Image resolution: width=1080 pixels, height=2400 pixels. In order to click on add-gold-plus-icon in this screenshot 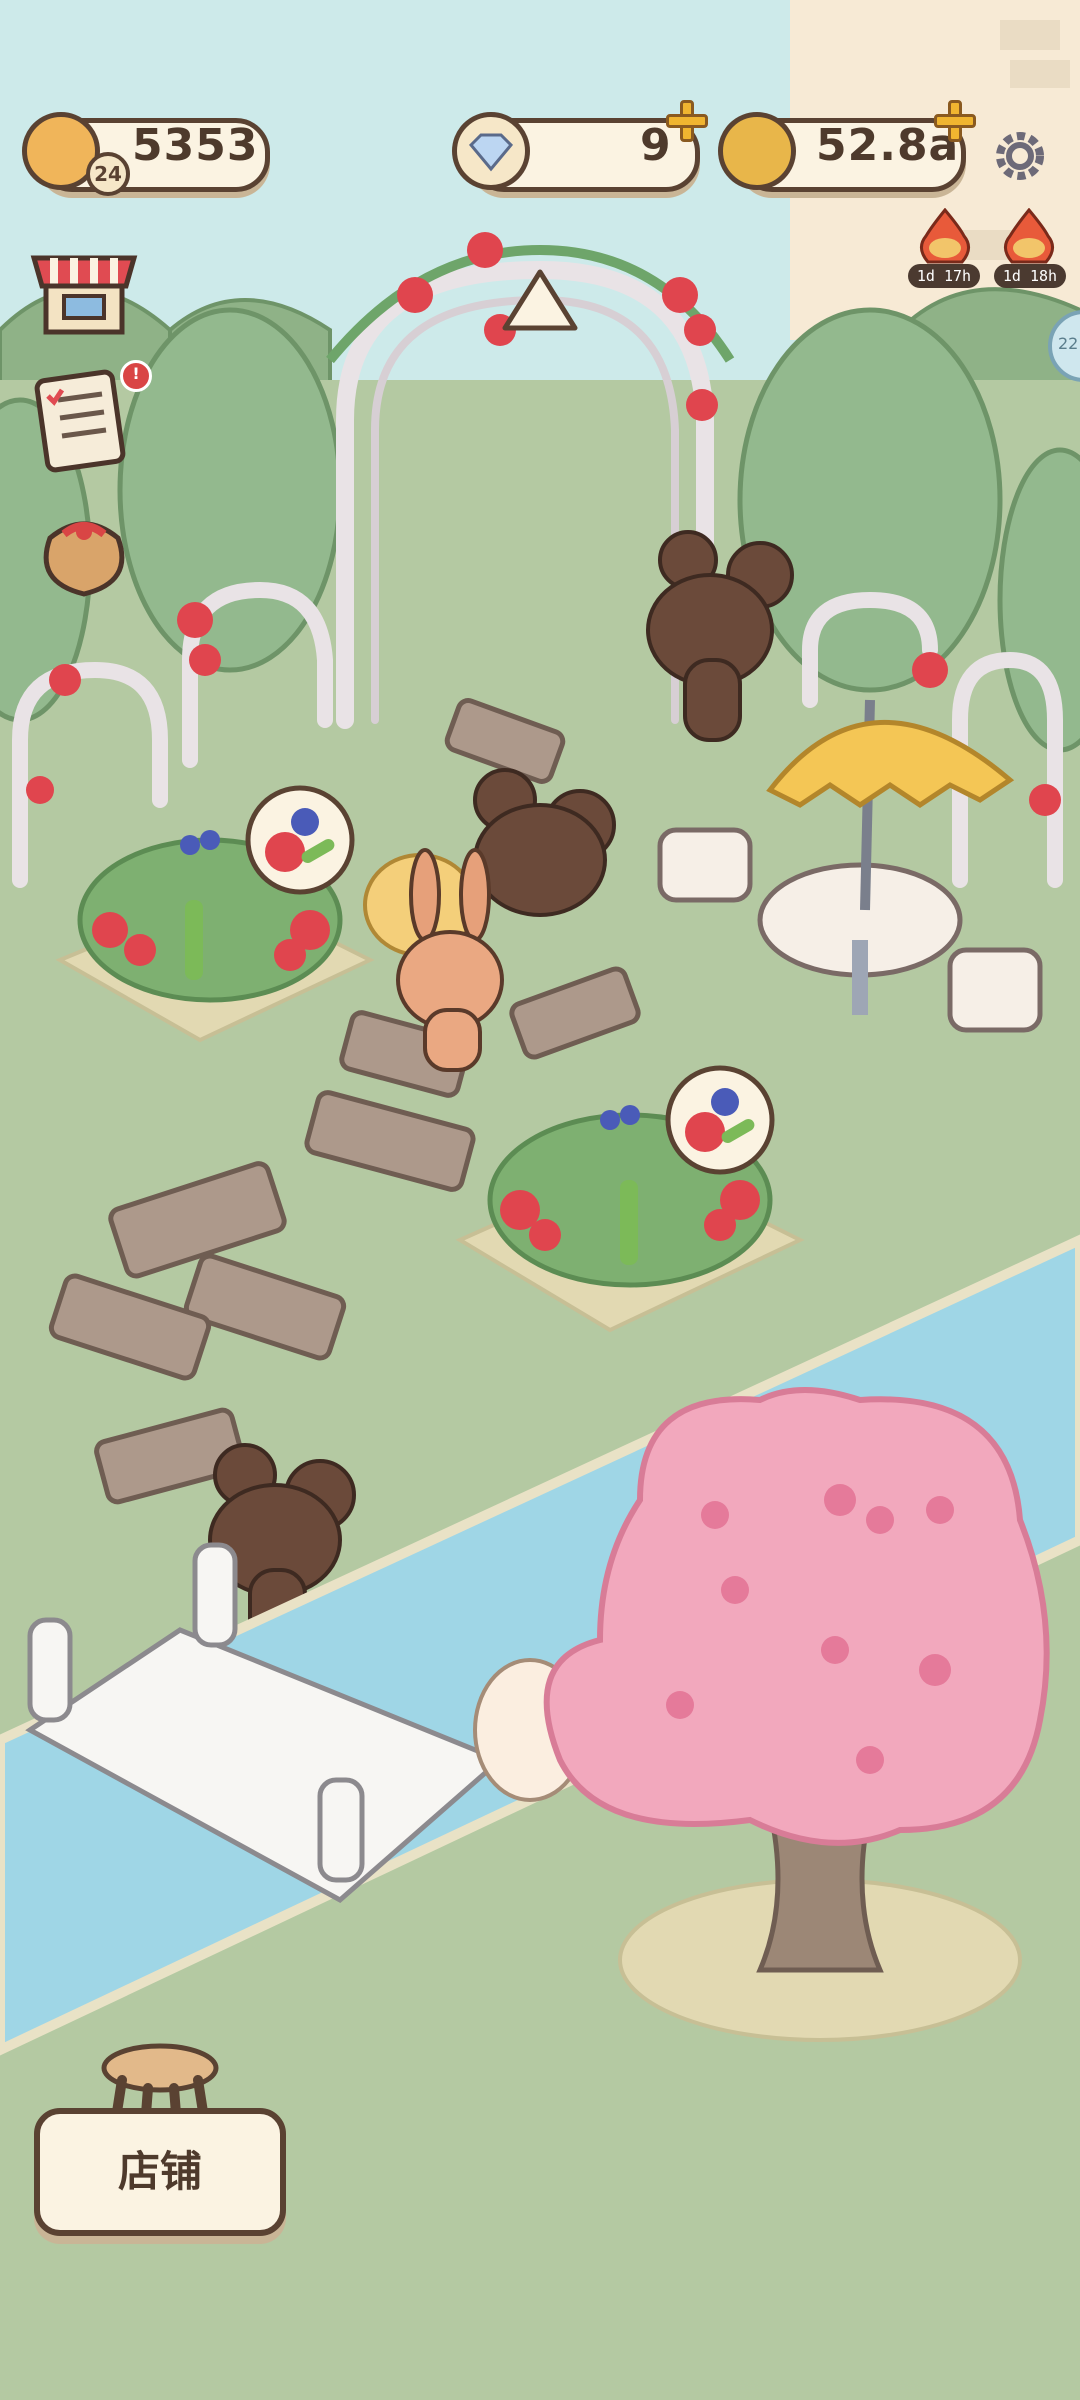, I will do `click(955, 121)`.